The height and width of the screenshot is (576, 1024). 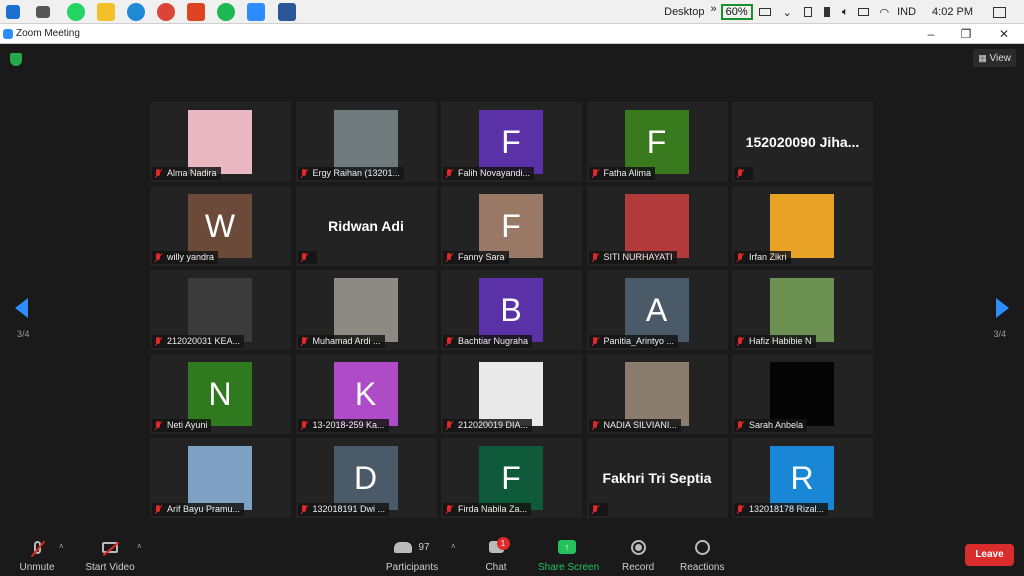 I want to click on reactions-label: Reactions, so click(x=702, y=567).